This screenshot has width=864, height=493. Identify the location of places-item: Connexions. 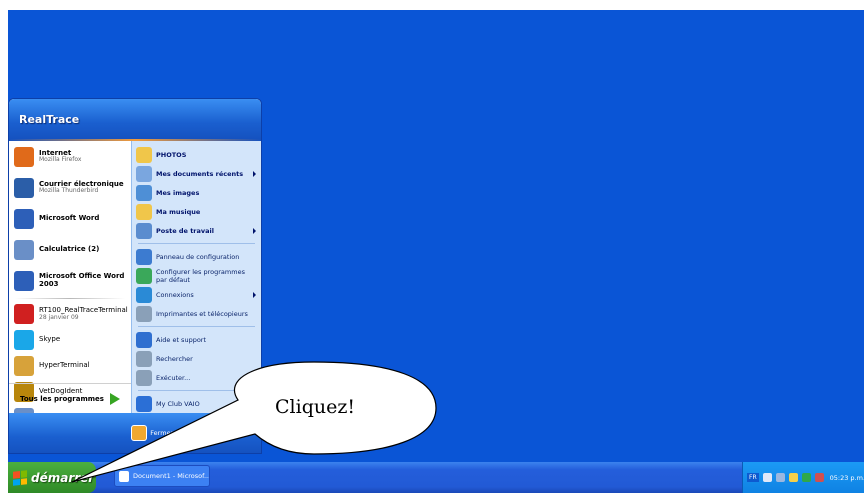
(196, 294).